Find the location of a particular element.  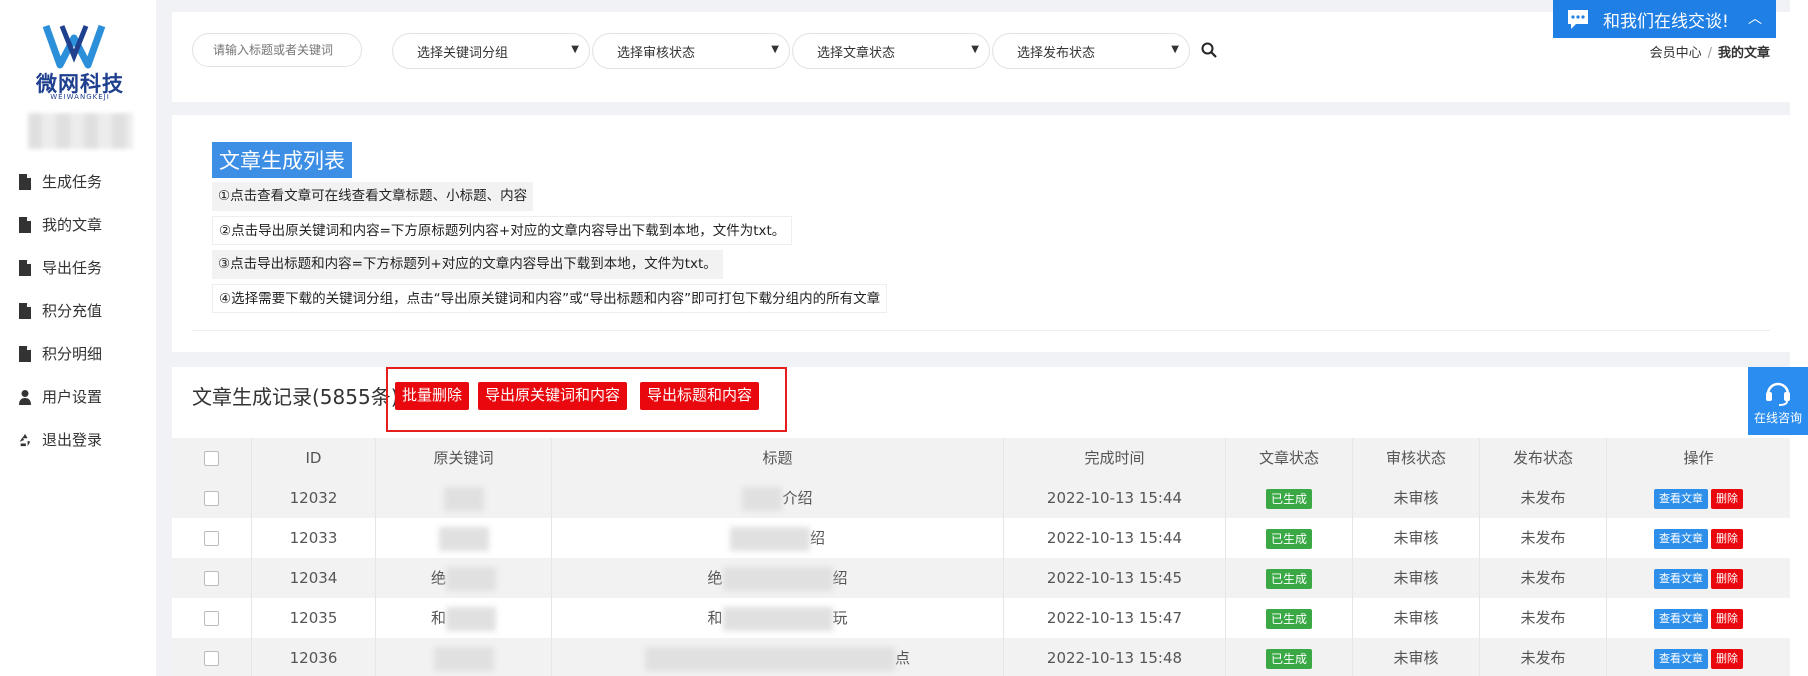

keyword-group-select: 选择关键词分组 ▼ is located at coordinates (491, 51).